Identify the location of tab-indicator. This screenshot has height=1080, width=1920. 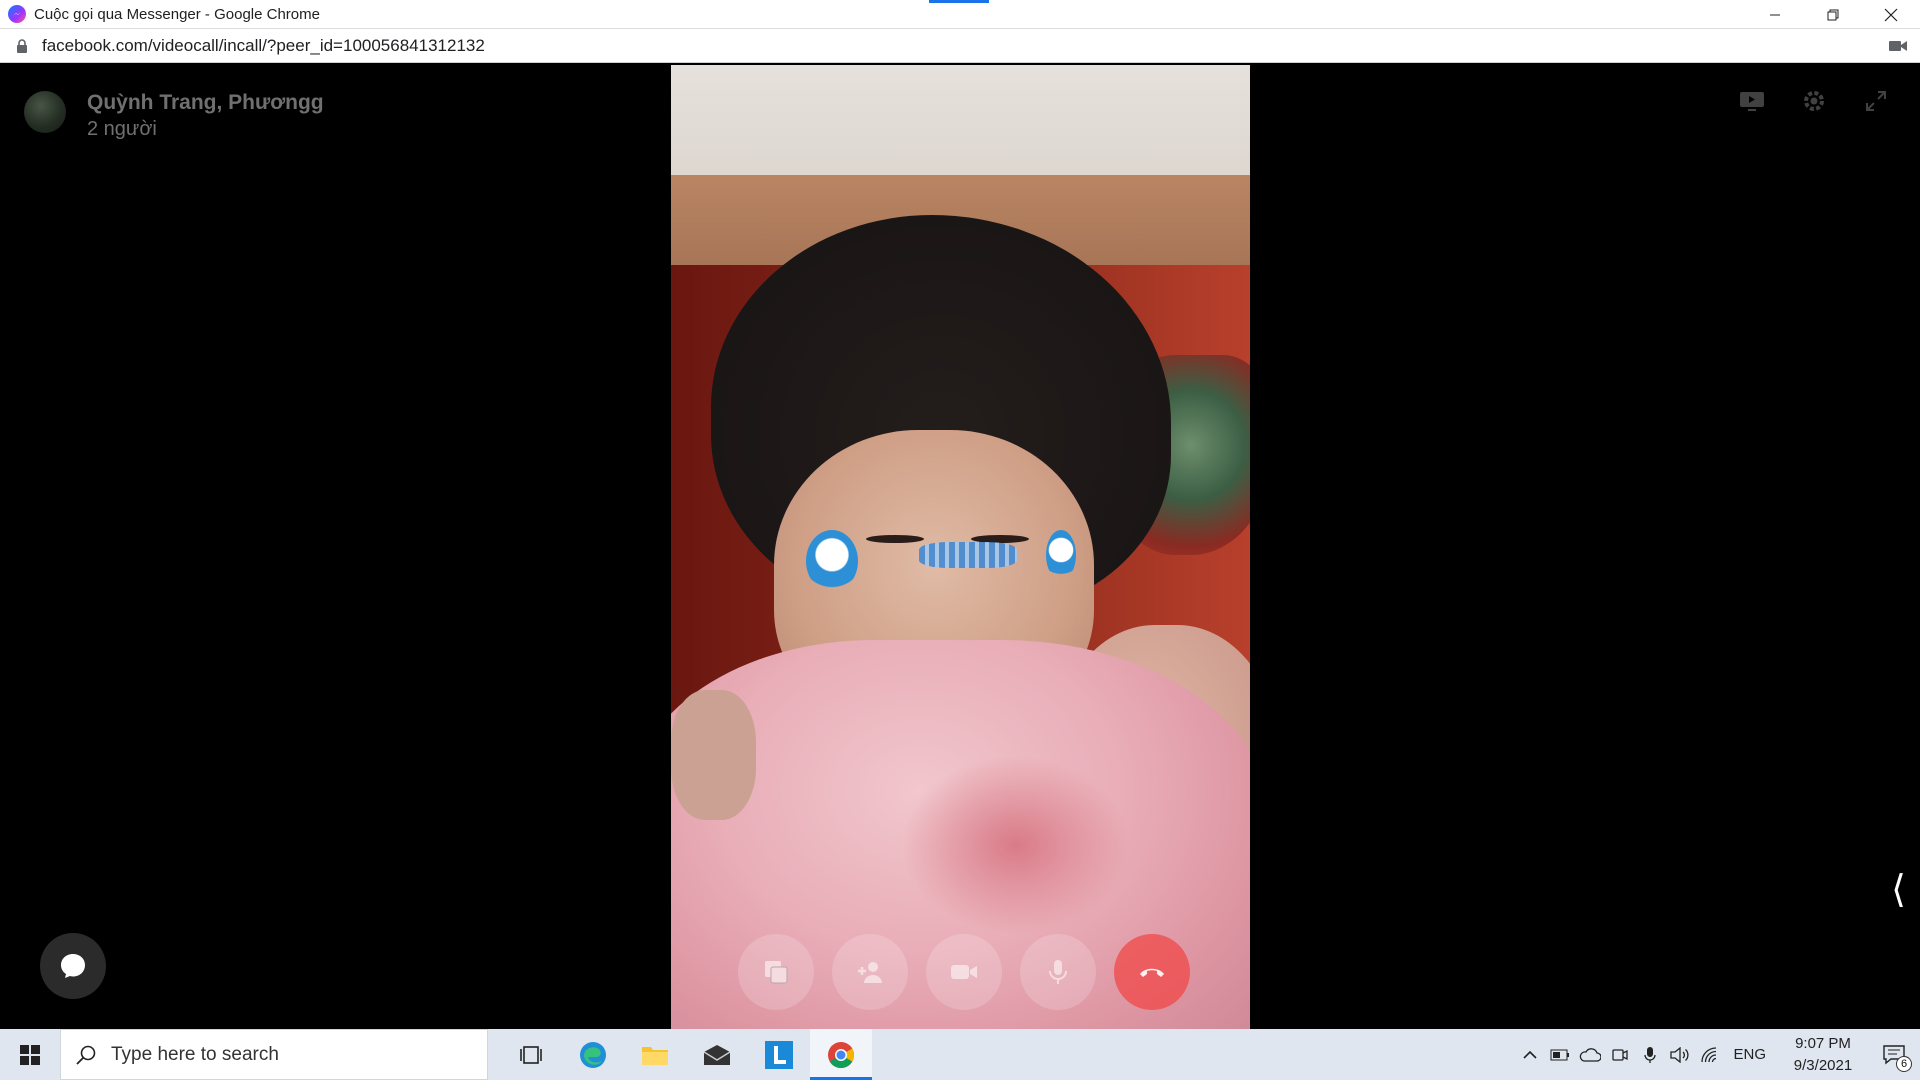
(959, 1).